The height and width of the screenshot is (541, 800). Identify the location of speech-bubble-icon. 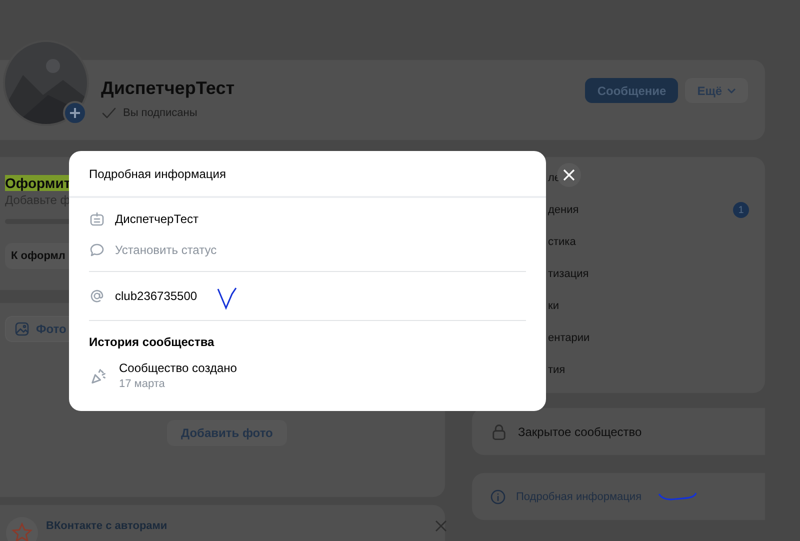
(97, 250).